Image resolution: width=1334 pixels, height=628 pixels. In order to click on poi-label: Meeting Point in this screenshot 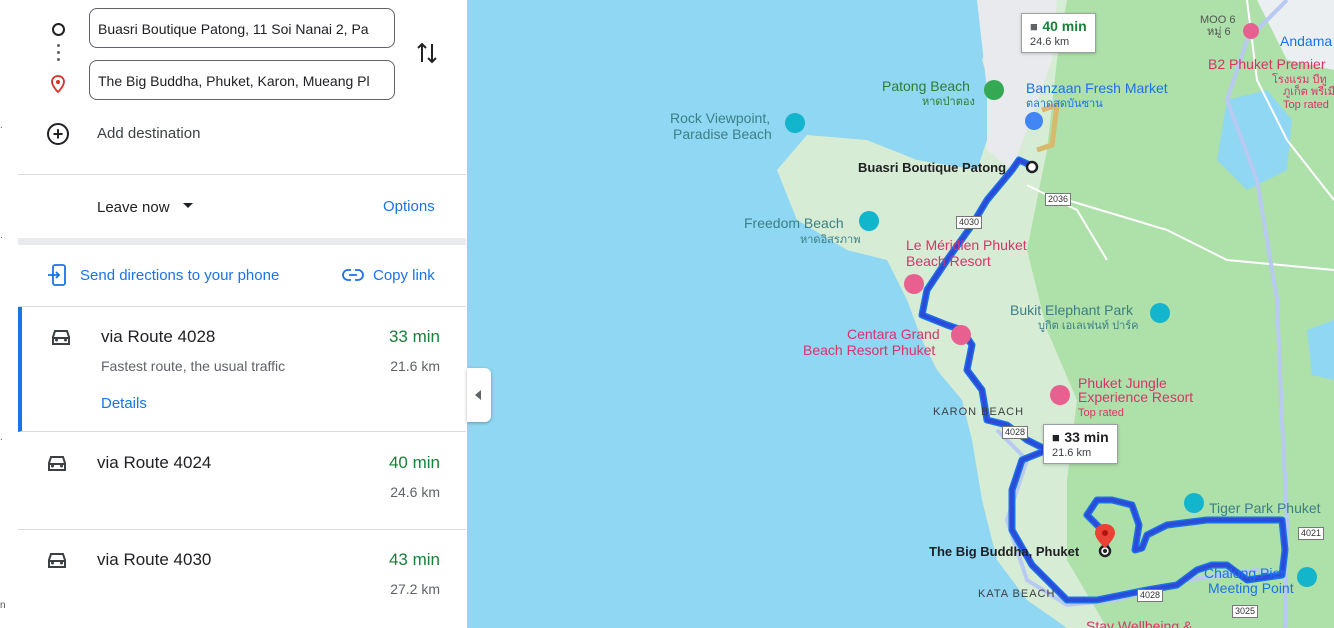, I will do `click(1251, 588)`.